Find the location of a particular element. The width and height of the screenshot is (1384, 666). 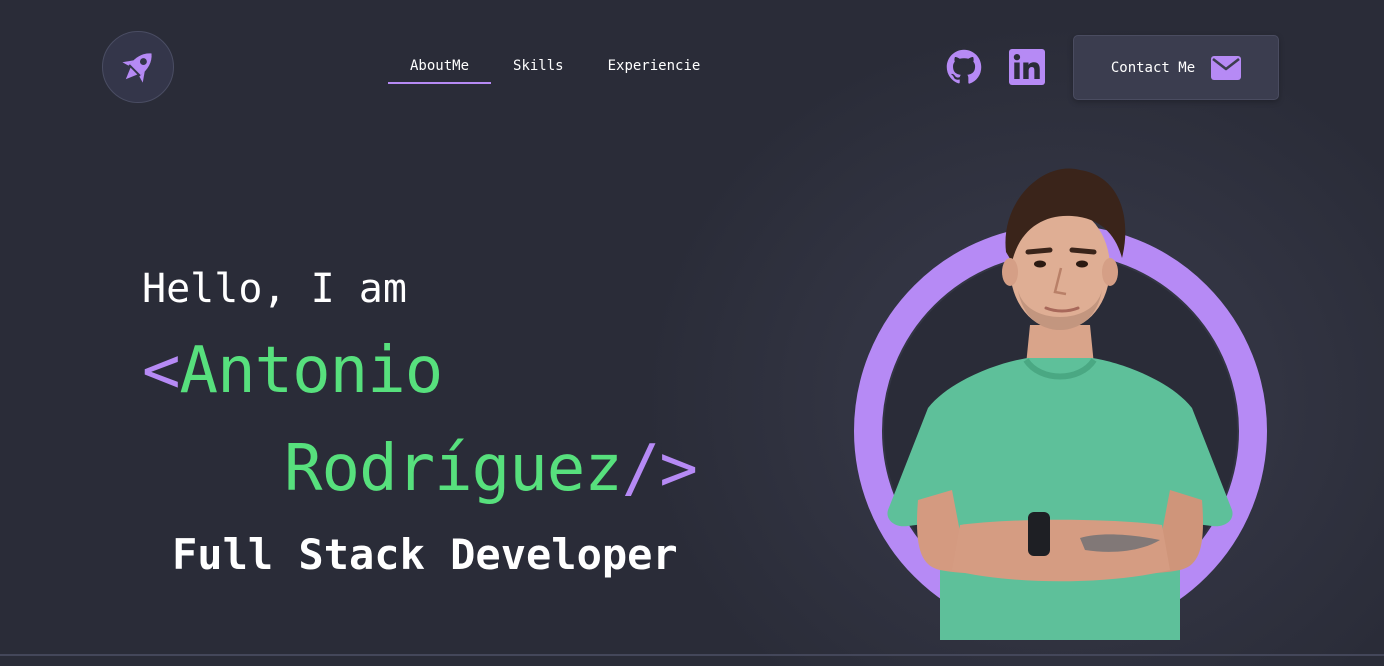

contact-me-label: Contact Me is located at coordinates (1153, 67).